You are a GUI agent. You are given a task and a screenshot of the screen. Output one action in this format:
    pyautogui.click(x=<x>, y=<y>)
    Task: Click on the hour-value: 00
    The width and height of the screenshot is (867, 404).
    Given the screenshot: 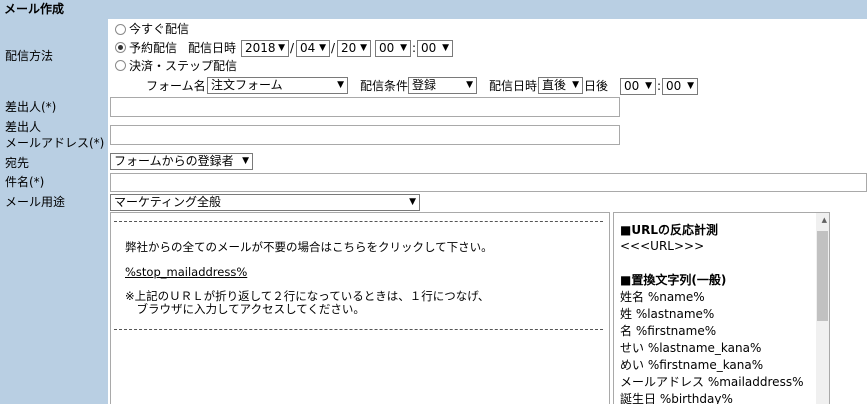 What is the action you would take?
    pyautogui.click(x=387, y=48)
    